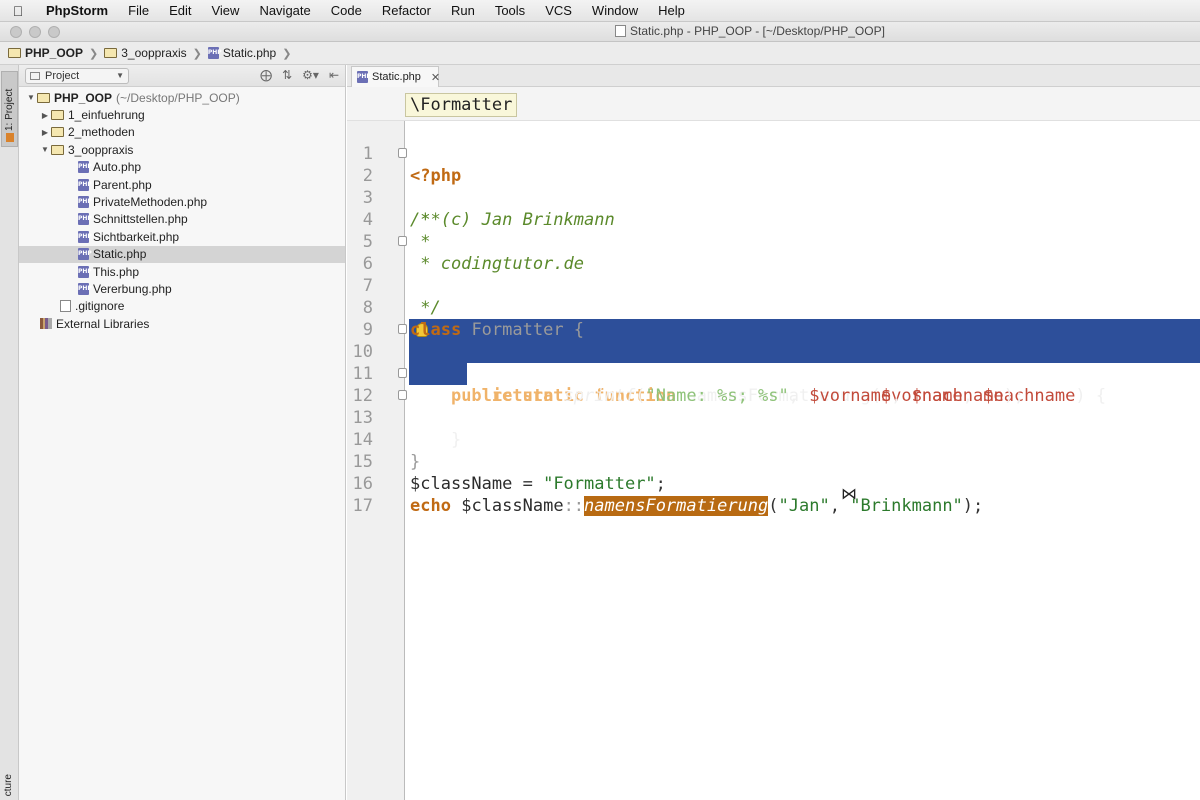 Image resolution: width=1200 pixels, height=800 pixels. Describe the element at coordinates (346, 10) in the screenshot. I see `menu-code: Code` at that location.